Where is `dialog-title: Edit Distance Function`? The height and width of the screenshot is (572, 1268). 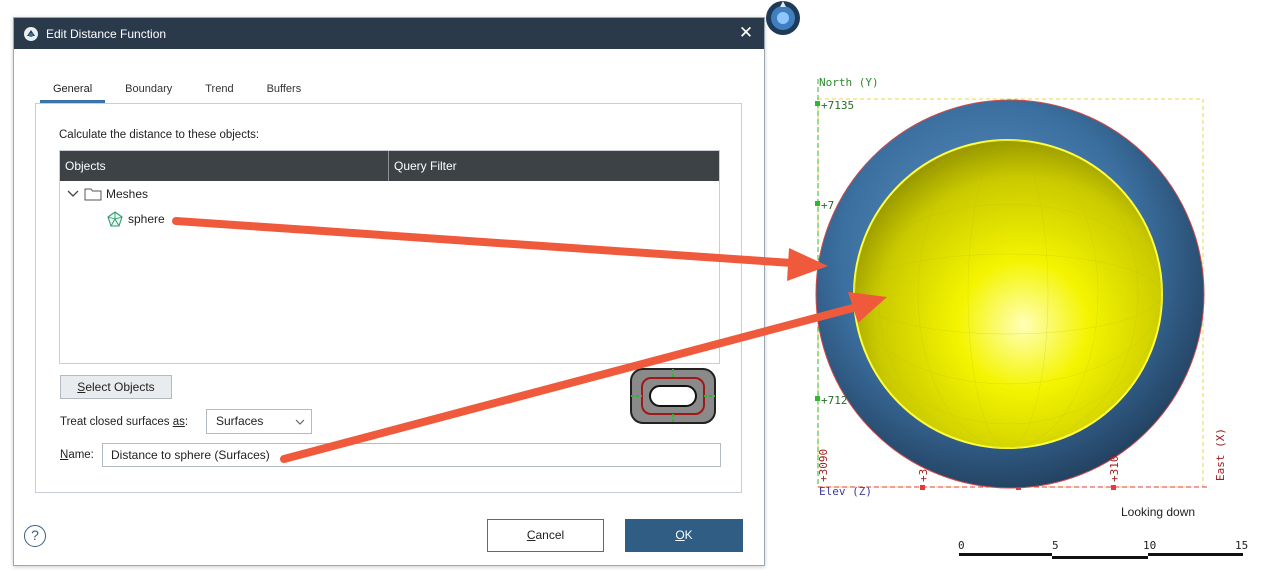 dialog-title: Edit Distance Function is located at coordinates (106, 33).